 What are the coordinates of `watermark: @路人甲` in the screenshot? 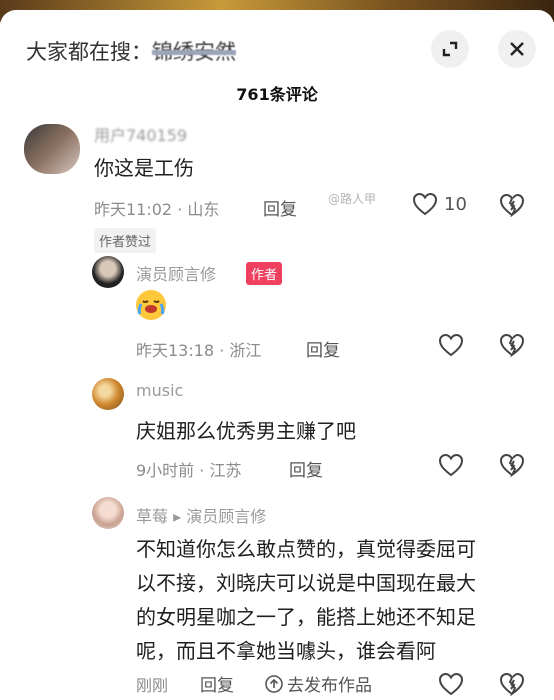 It's located at (352, 199).